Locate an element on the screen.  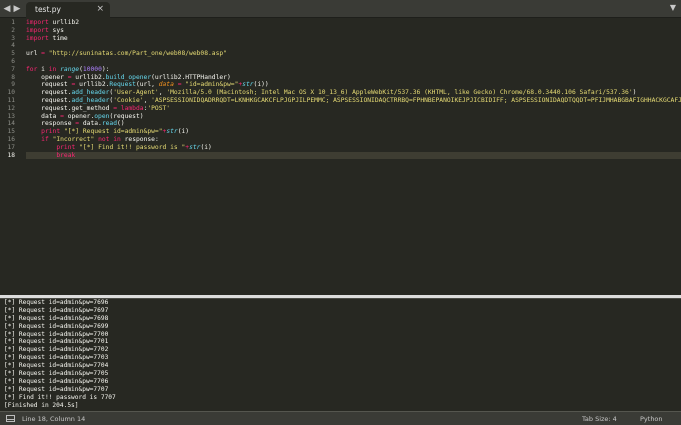
tab-size-selector: Tab Size: 4 is located at coordinates (599, 419).